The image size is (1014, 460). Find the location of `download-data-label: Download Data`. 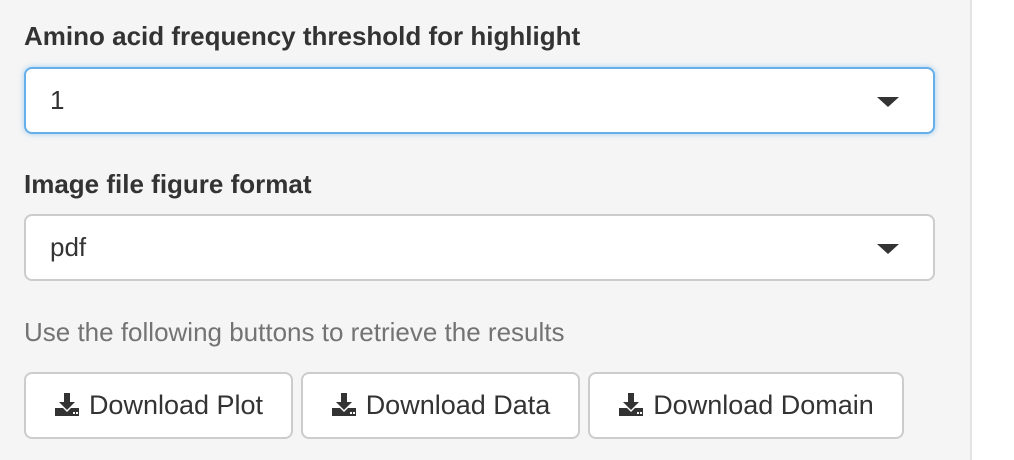

download-data-label: Download Data is located at coordinates (458, 405).